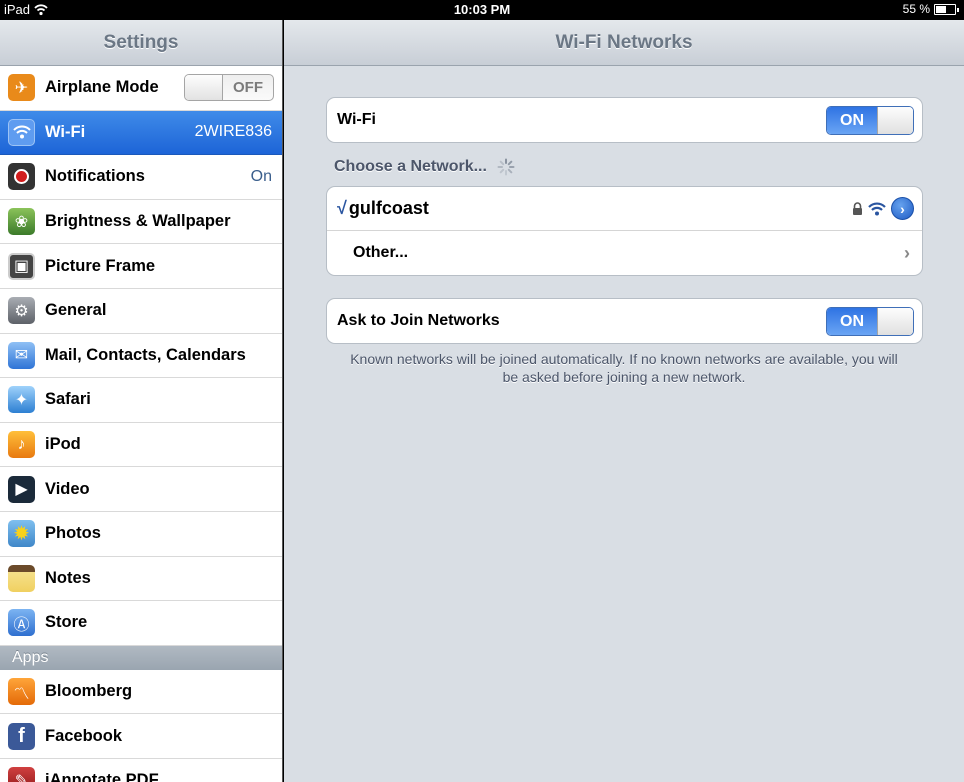 The height and width of the screenshot is (782, 964). I want to click on sidebar-item-label: Store, so click(66, 622).